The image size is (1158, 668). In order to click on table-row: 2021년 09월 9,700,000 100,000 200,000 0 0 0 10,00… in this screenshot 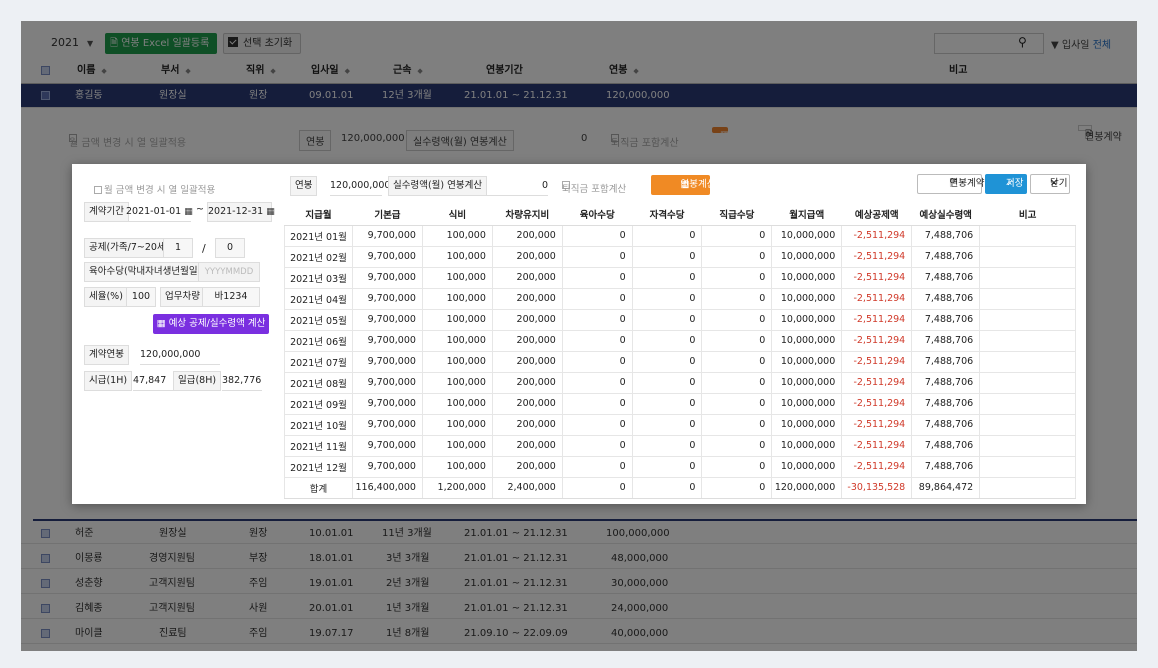, I will do `click(680, 403)`.